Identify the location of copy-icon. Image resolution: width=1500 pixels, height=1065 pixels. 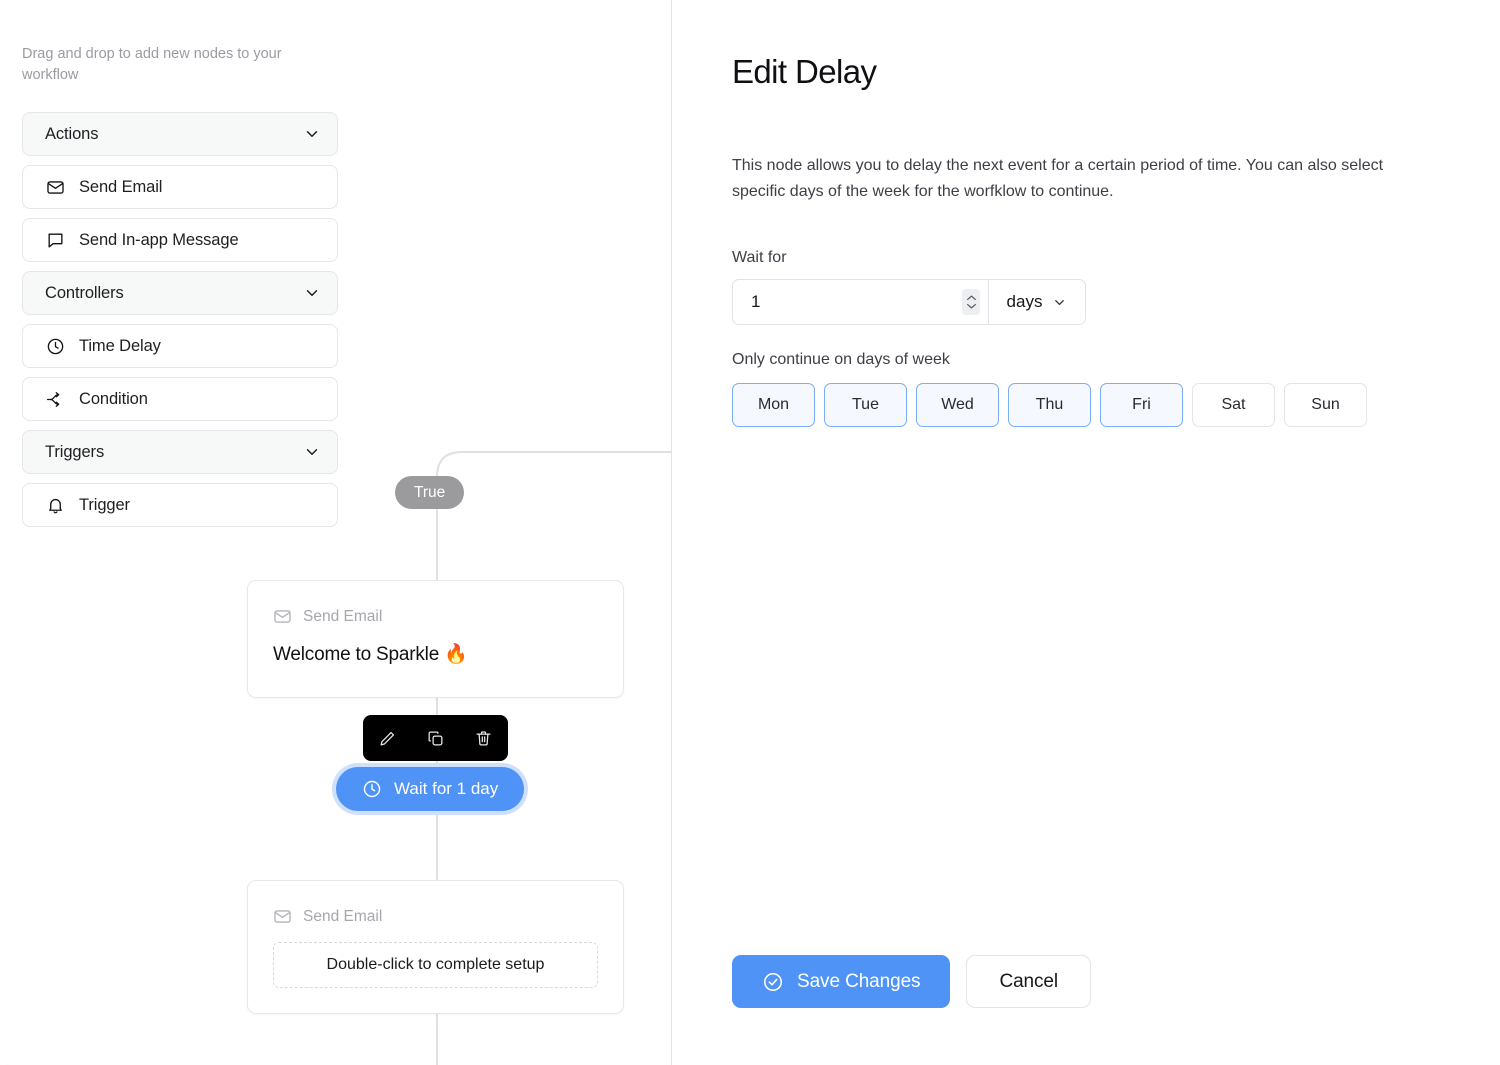
(435, 738).